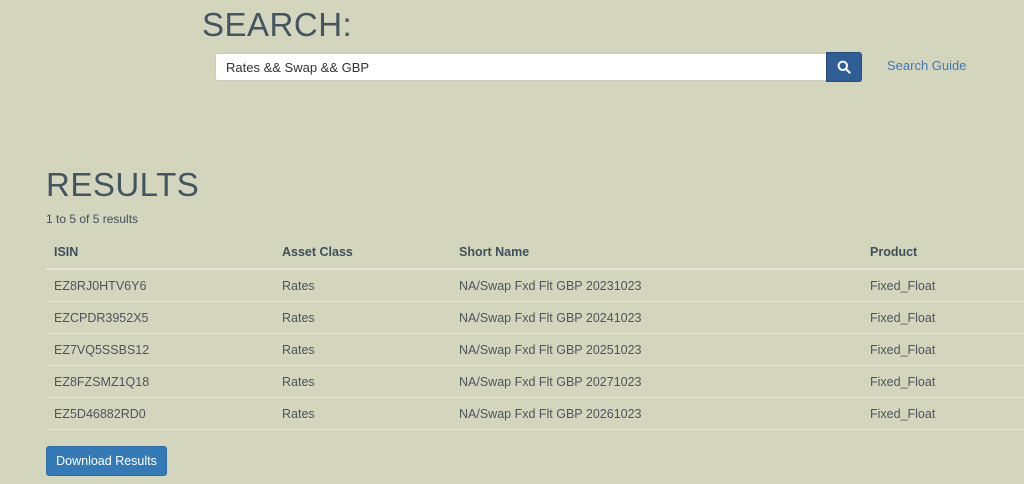  I want to click on column-header-isin: ISIN, so click(160, 253).